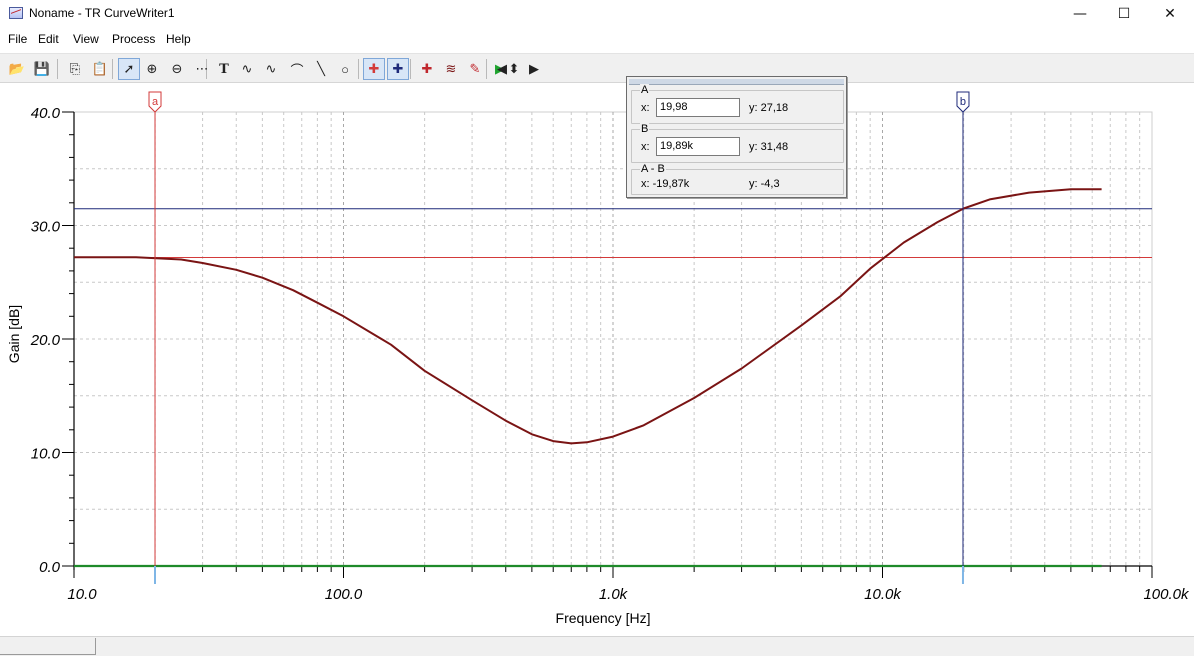 Image resolution: width=1194 pixels, height=656 pixels. I want to click on copy-icon: ⎘, so click(75, 69).